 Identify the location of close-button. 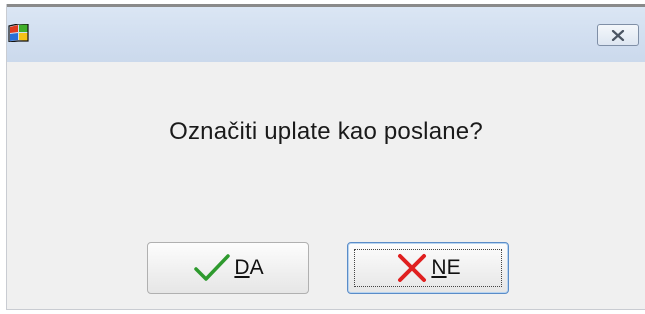
(618, 35).